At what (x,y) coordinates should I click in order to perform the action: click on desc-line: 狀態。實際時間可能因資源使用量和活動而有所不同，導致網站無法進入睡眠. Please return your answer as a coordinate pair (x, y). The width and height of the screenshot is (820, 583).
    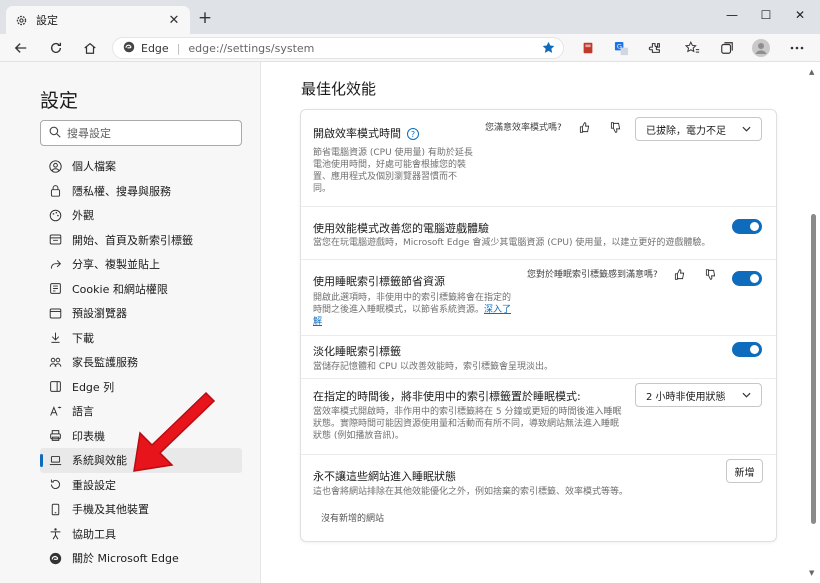
    Looking at the image, I should click on (466, 424).